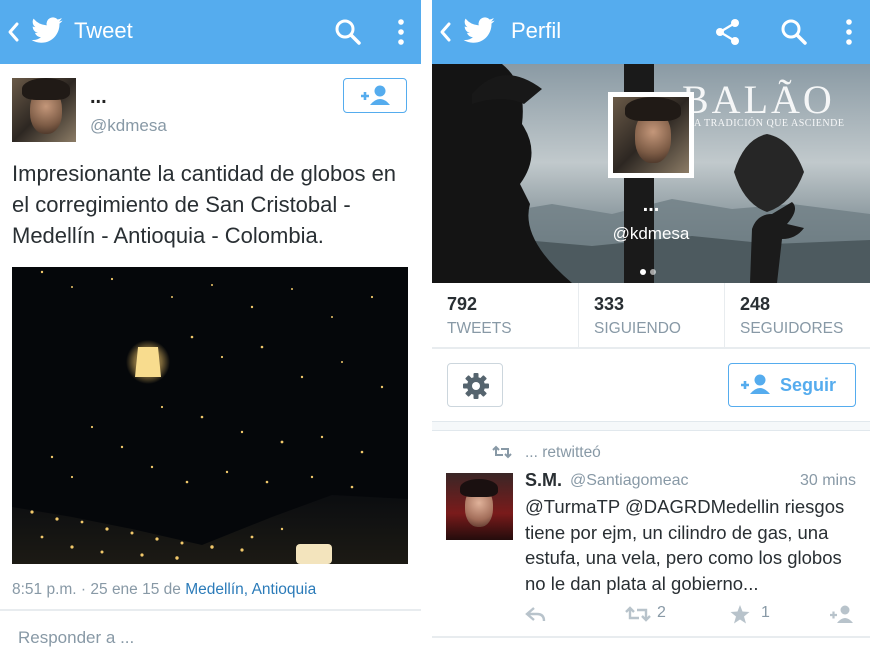 The height and width of the screenshot is (649, 870). I want to click on stat-label: SIGUIENDO, so click(637, 328).